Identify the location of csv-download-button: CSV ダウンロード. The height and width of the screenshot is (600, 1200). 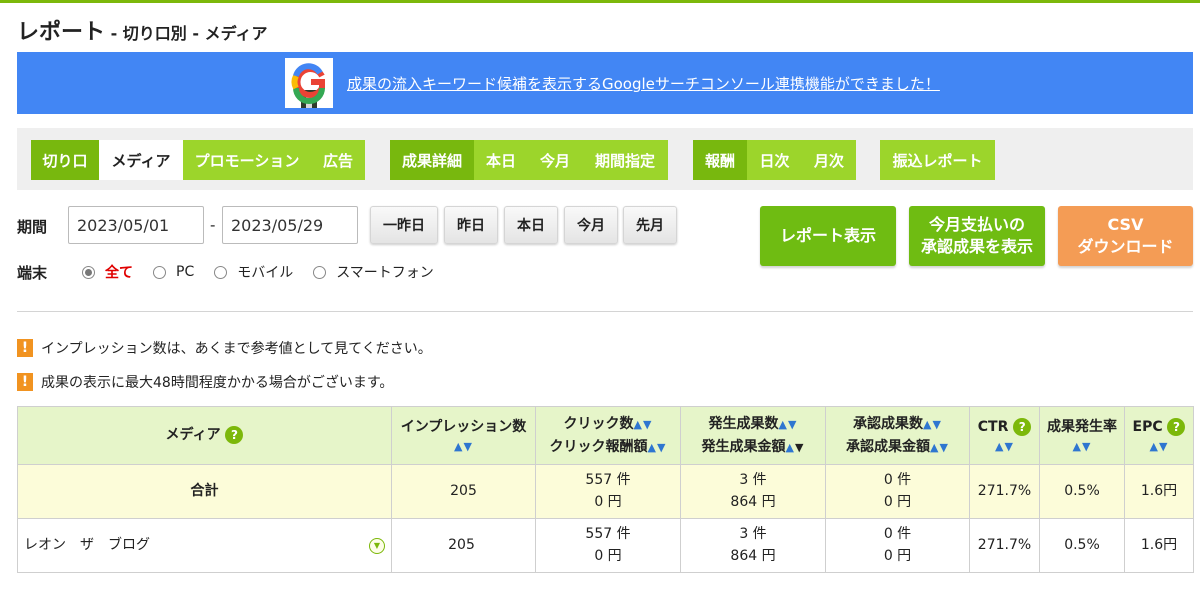
(1125, 236).